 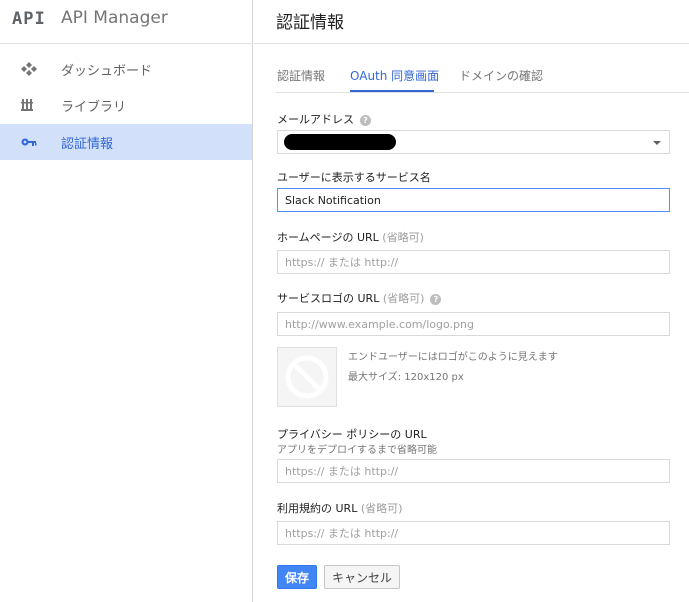 I want to click on logo-max-size: 最大サイズ: 120x120 px, so click(x=406, y=377).